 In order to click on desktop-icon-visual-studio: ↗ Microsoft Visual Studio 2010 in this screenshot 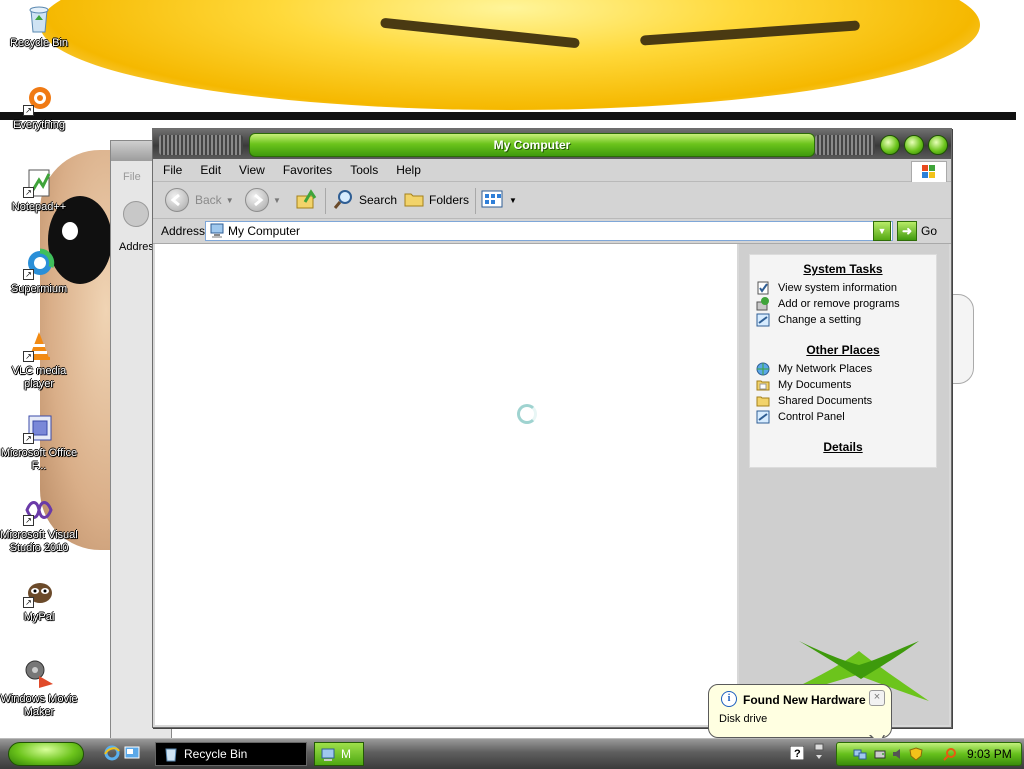, I will do `click(39, 524)`.